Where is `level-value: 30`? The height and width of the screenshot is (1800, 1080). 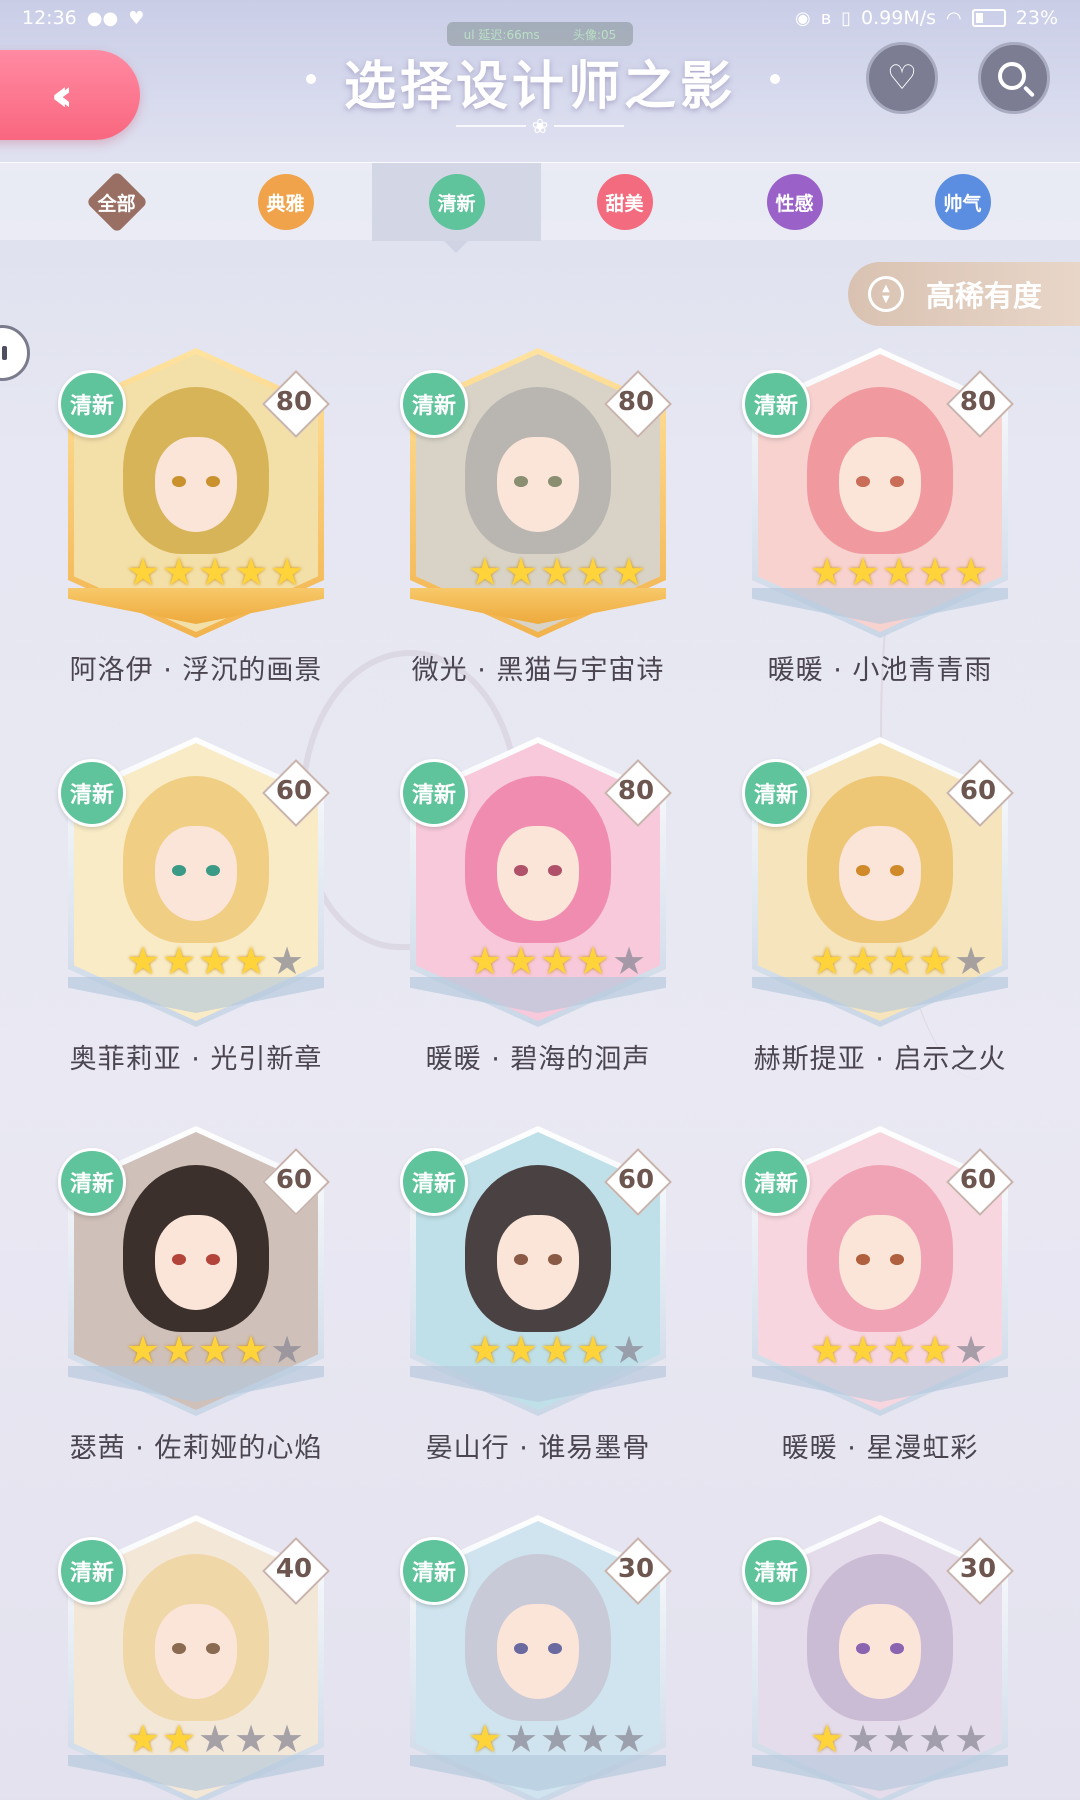 level-value: 30 is located at coordinates (978, 1569).